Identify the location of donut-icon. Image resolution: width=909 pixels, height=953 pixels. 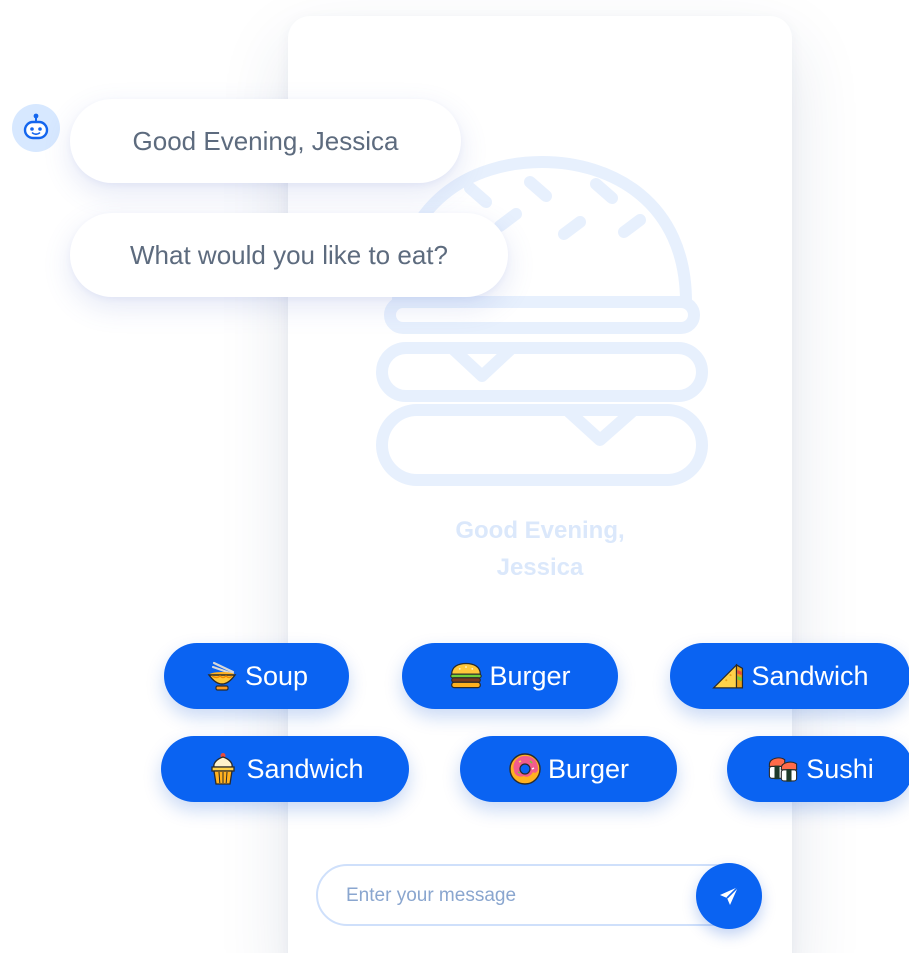
(525, 769).